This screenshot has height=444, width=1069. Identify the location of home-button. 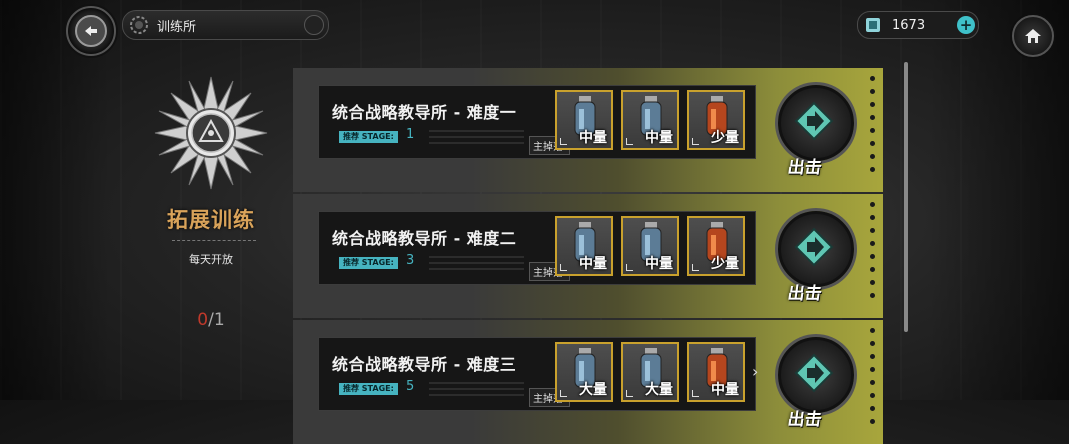
(1033, 36).